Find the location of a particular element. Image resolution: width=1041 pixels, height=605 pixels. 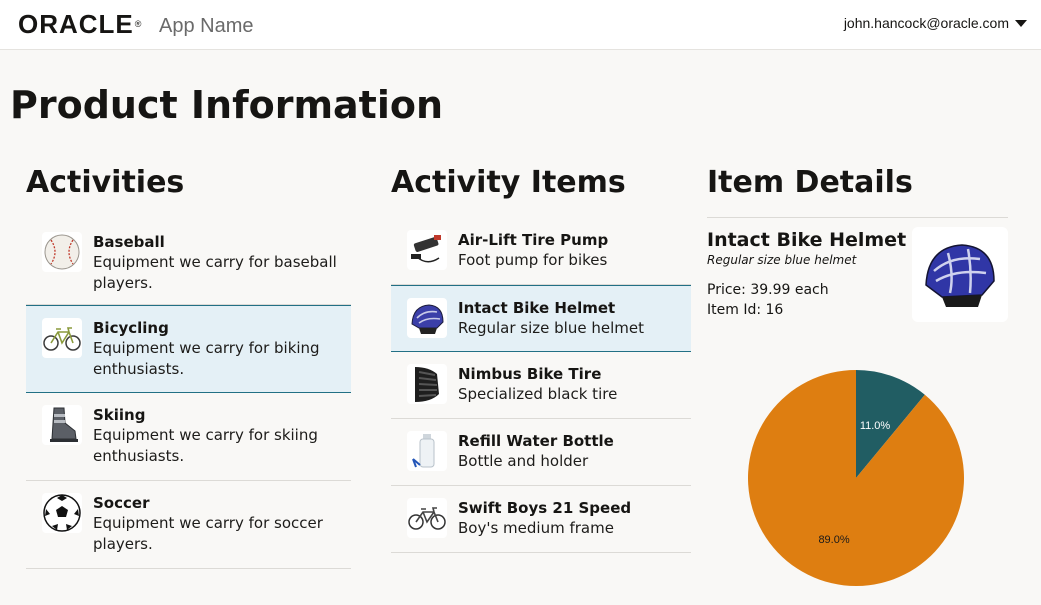

pie-data-label-1: 89.0% is located at coordinates (833, 540).